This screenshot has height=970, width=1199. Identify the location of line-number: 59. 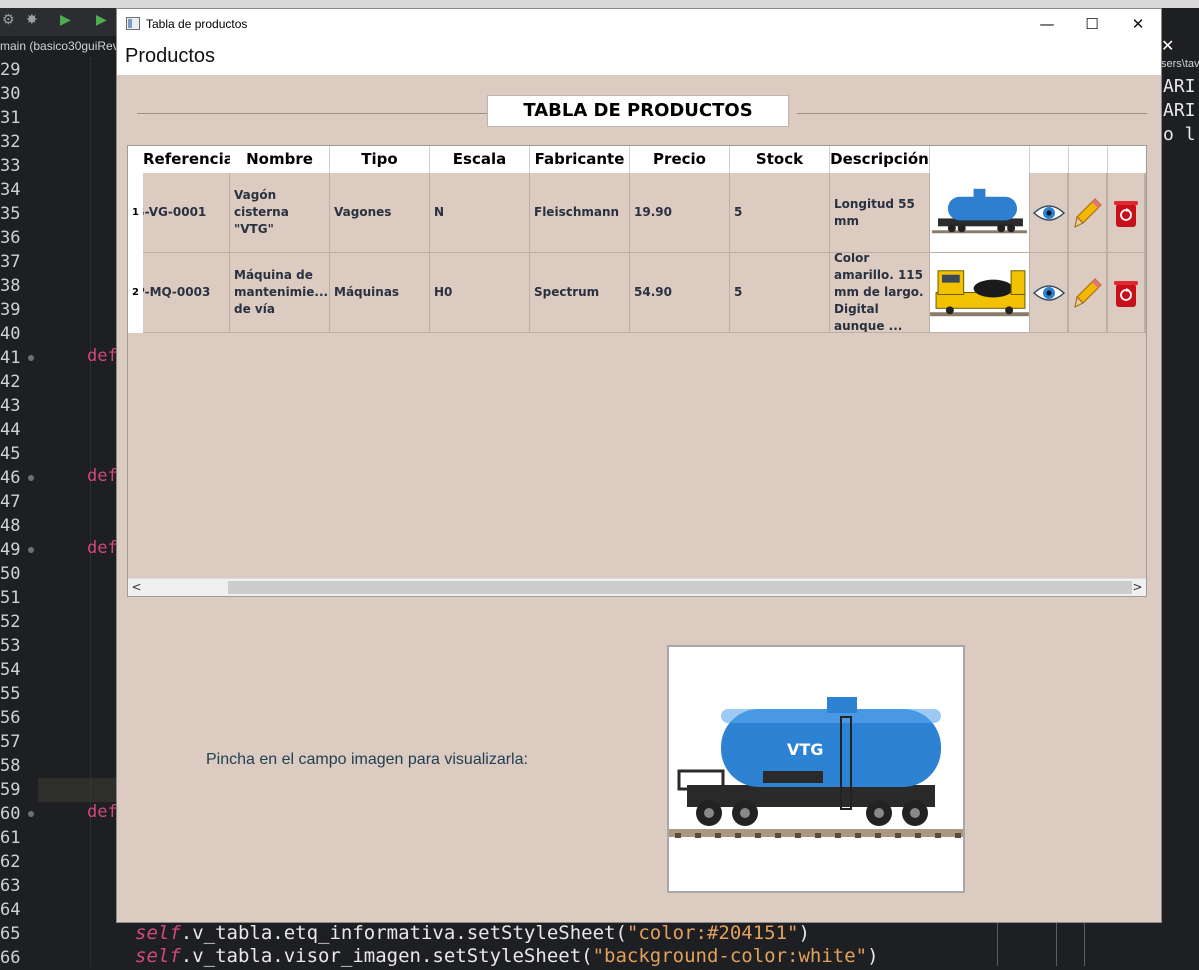
(10, 790).